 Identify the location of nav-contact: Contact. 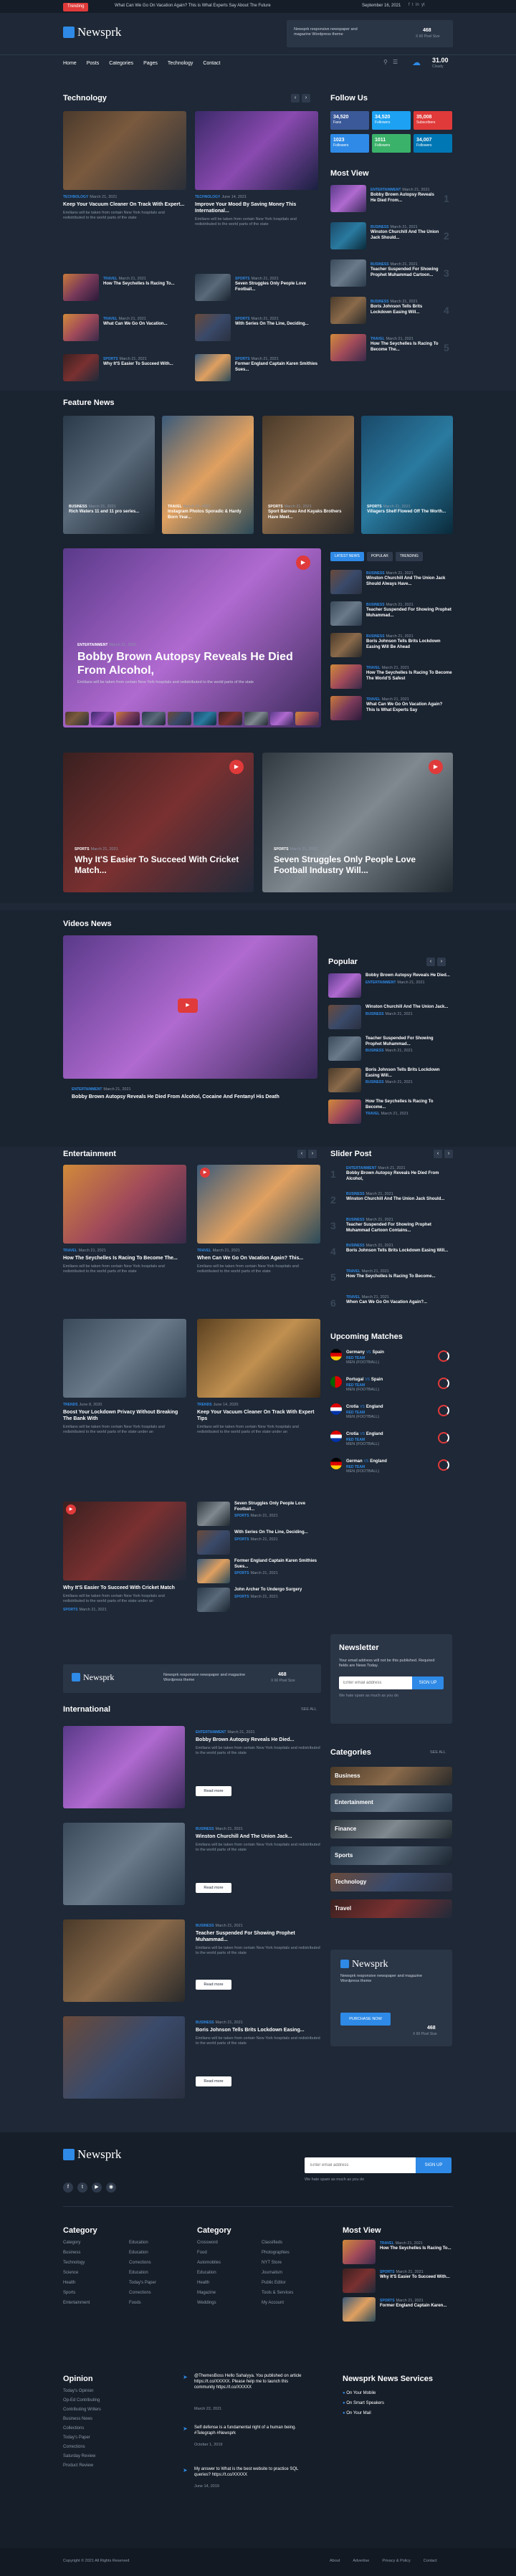
(212, 63).